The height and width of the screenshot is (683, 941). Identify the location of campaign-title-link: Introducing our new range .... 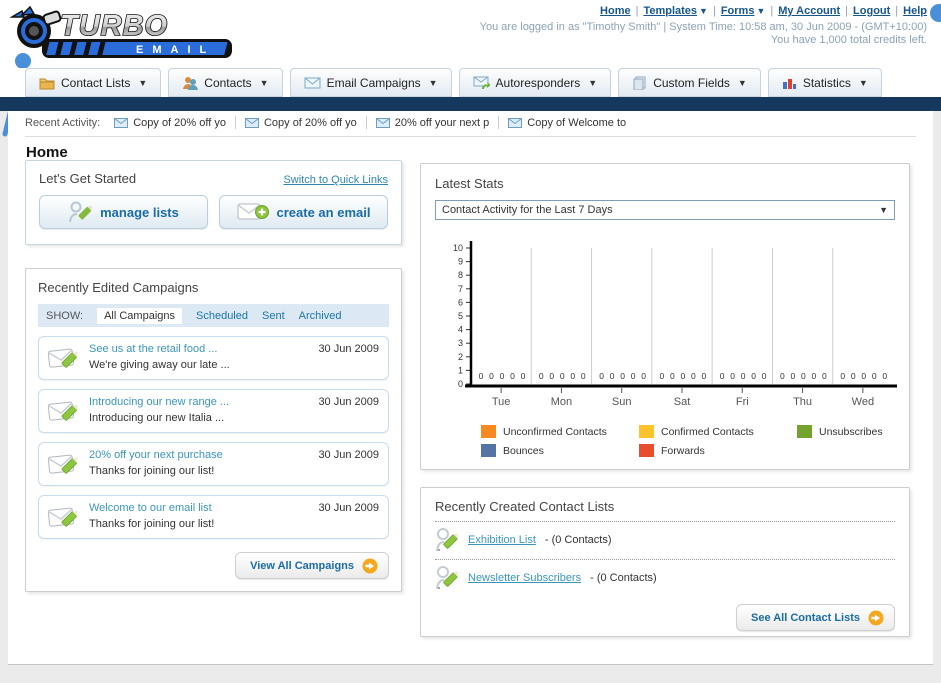
(199, 402).